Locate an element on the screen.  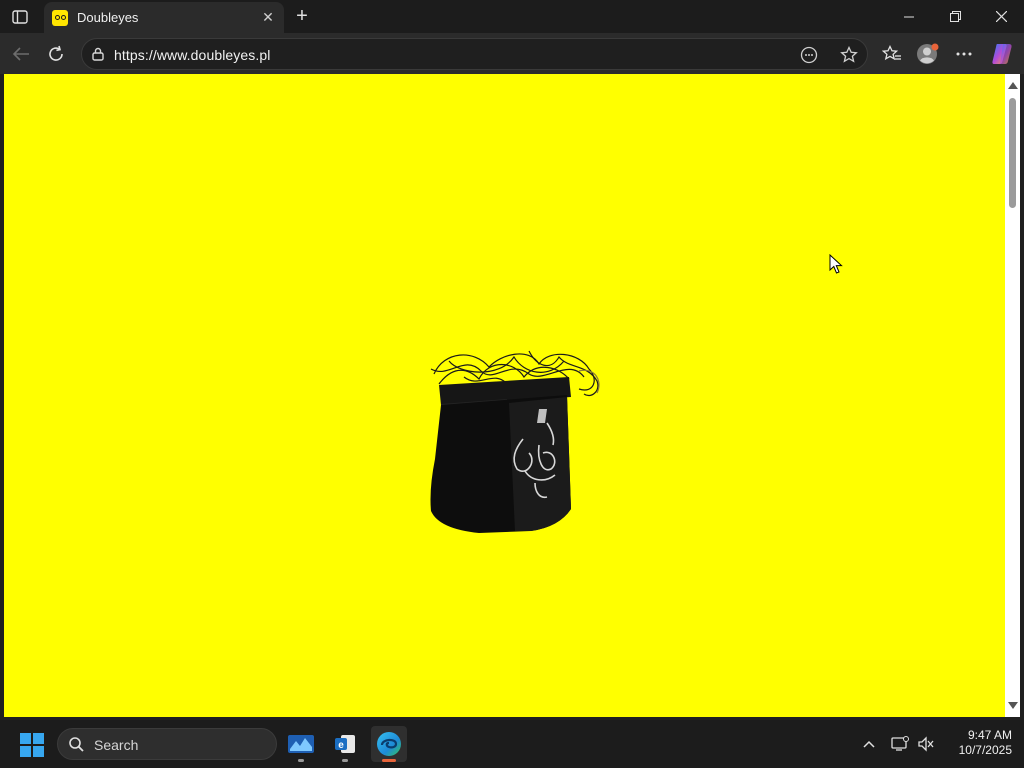
favorite-star-icon is located at coordinates (849, 55).